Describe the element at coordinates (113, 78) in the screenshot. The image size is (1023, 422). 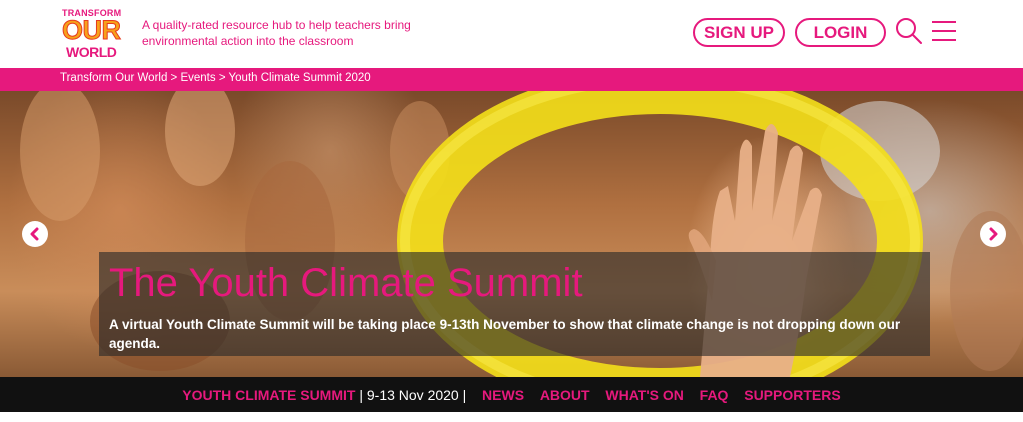
I see `breadcrumb-item-home: Transform Our World` at that location.